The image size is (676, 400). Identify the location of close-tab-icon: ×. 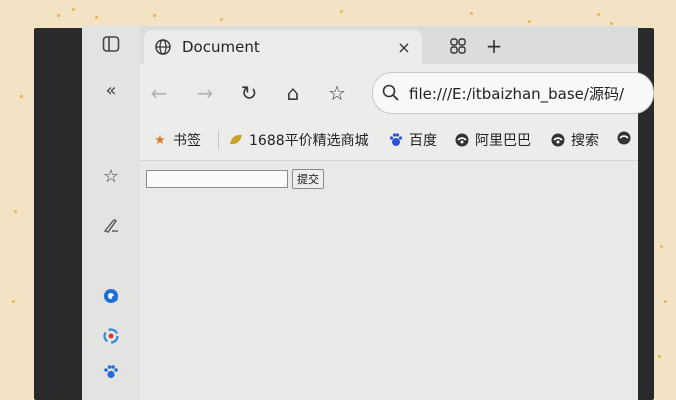
(404, 47).